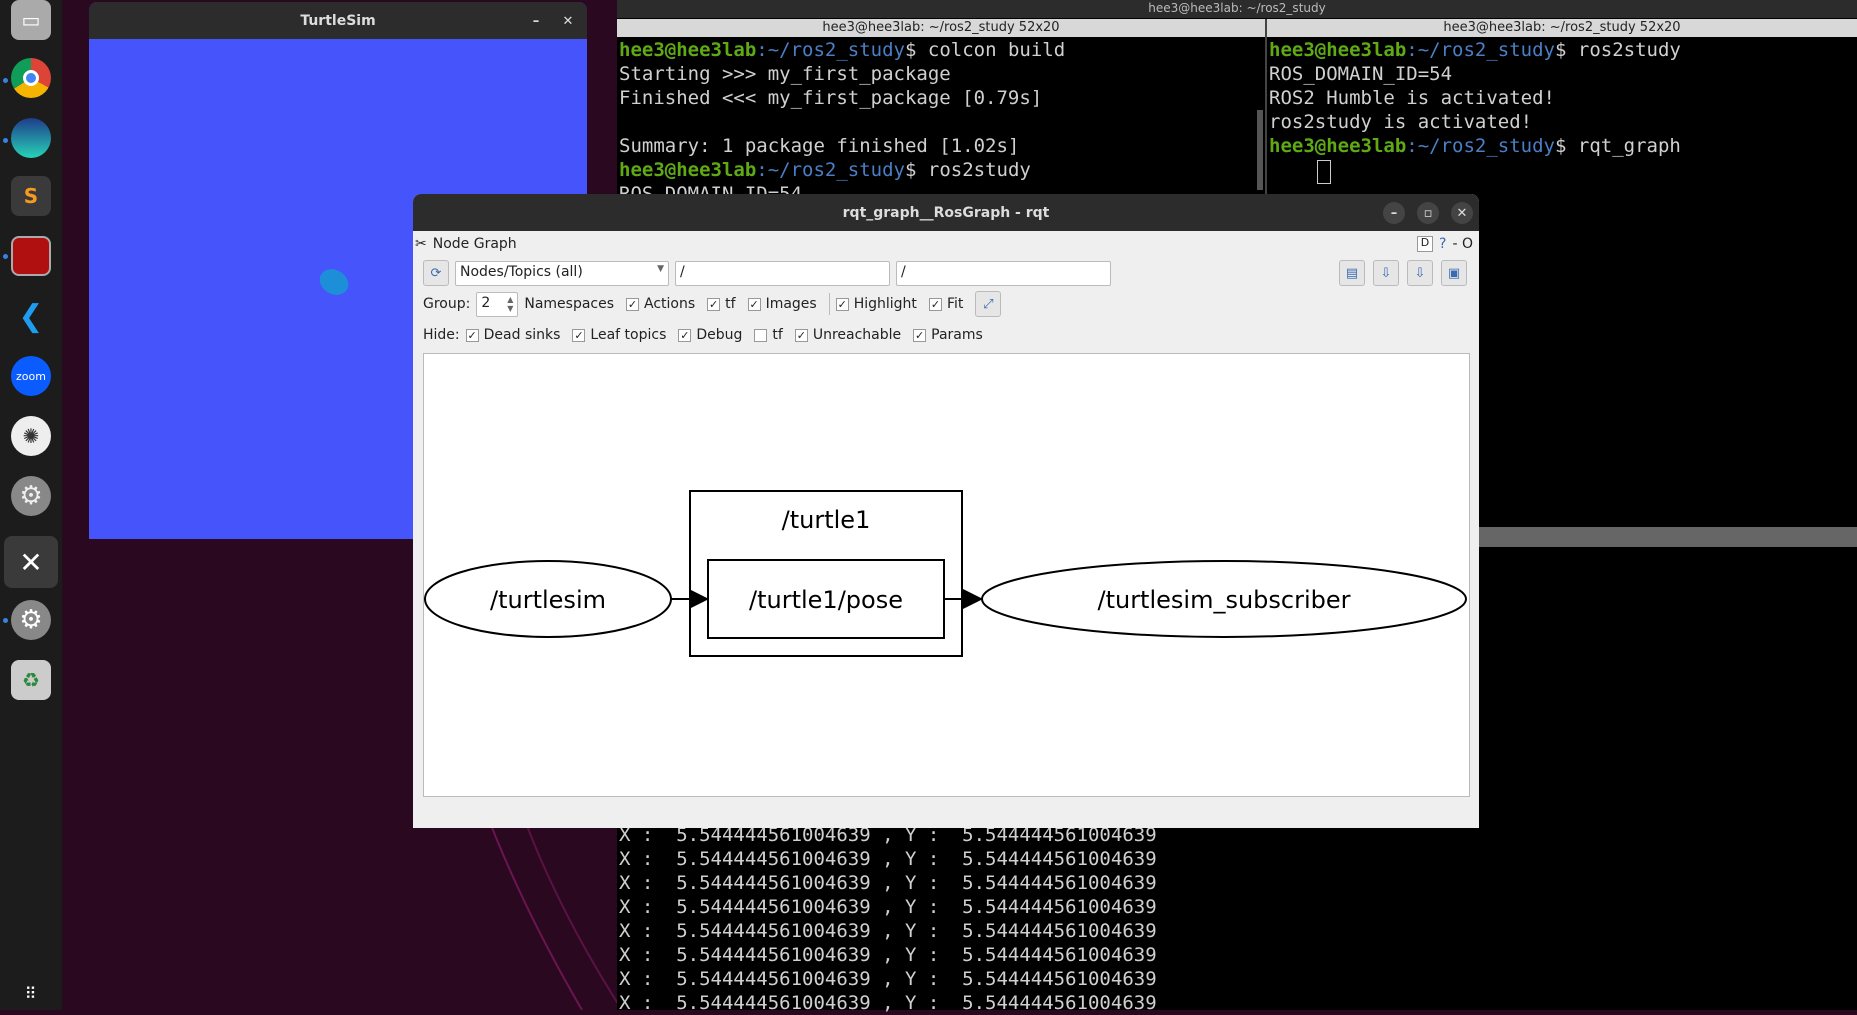 The image size is (1857, 1015). Describe the element at coordinates (761, 335) in the screenshot. I see `checkbox-box` at that location.